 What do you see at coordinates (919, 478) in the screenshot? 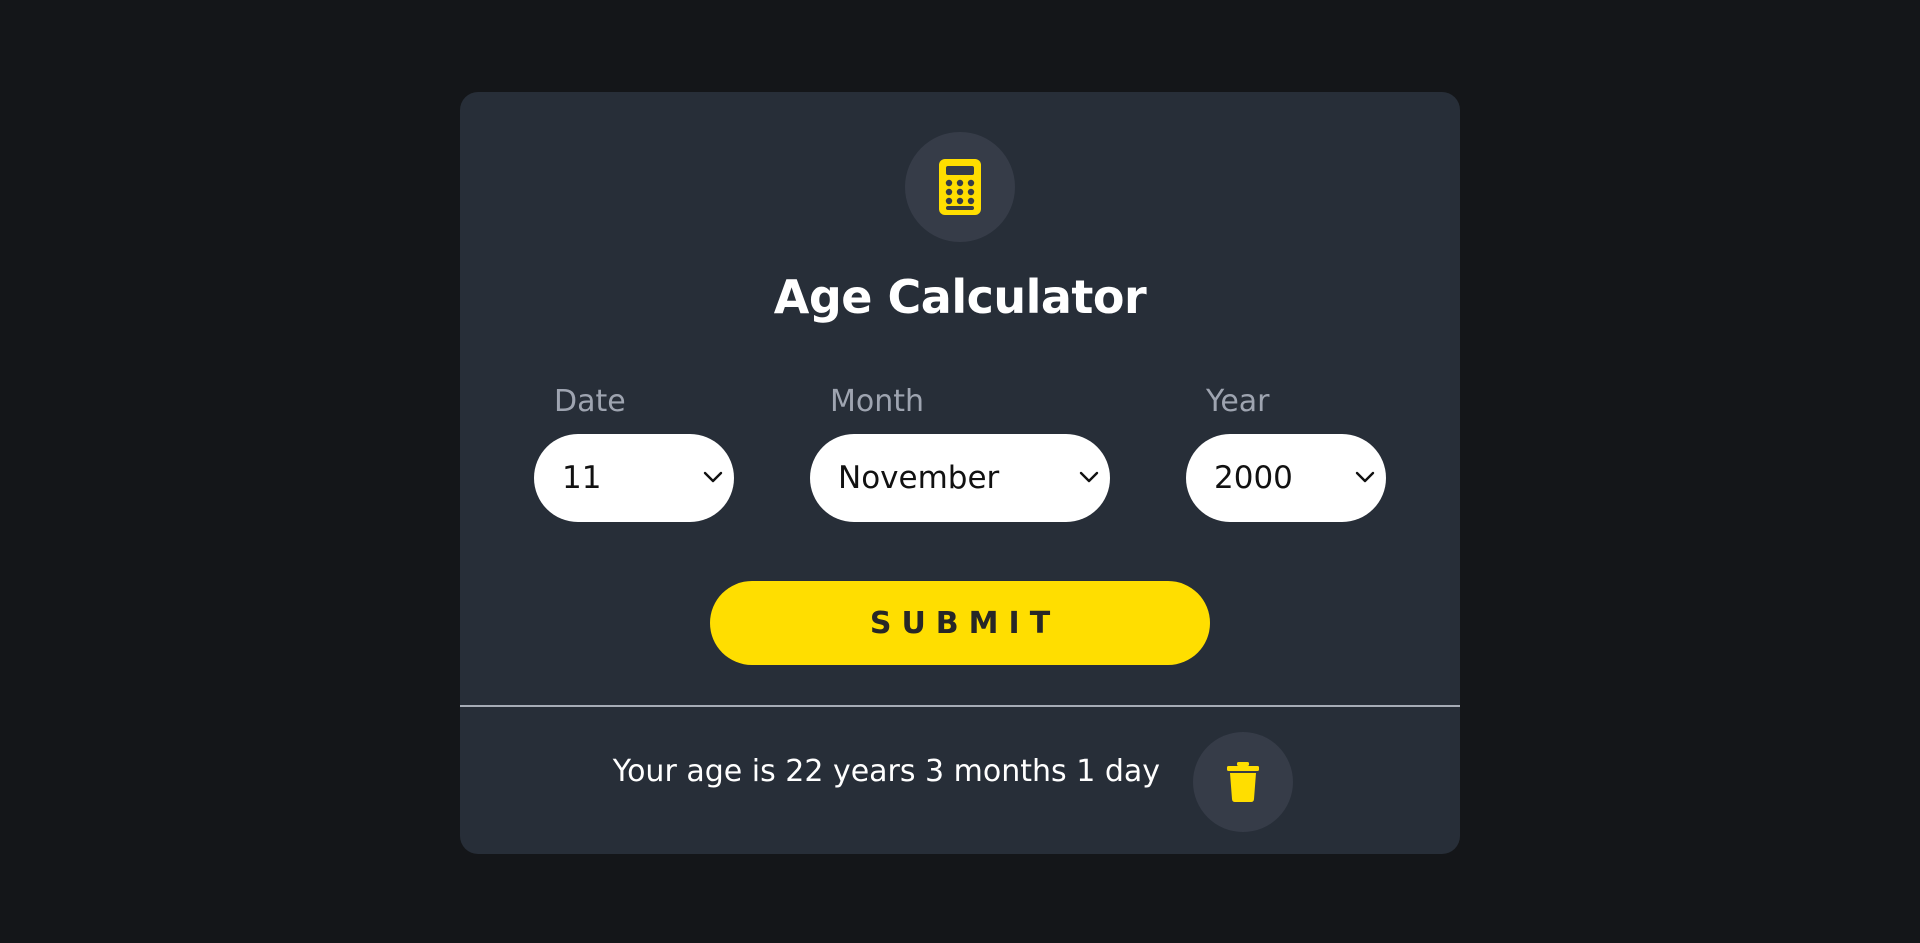
I see `month-select-value: November` at bounding box center [919, 478].